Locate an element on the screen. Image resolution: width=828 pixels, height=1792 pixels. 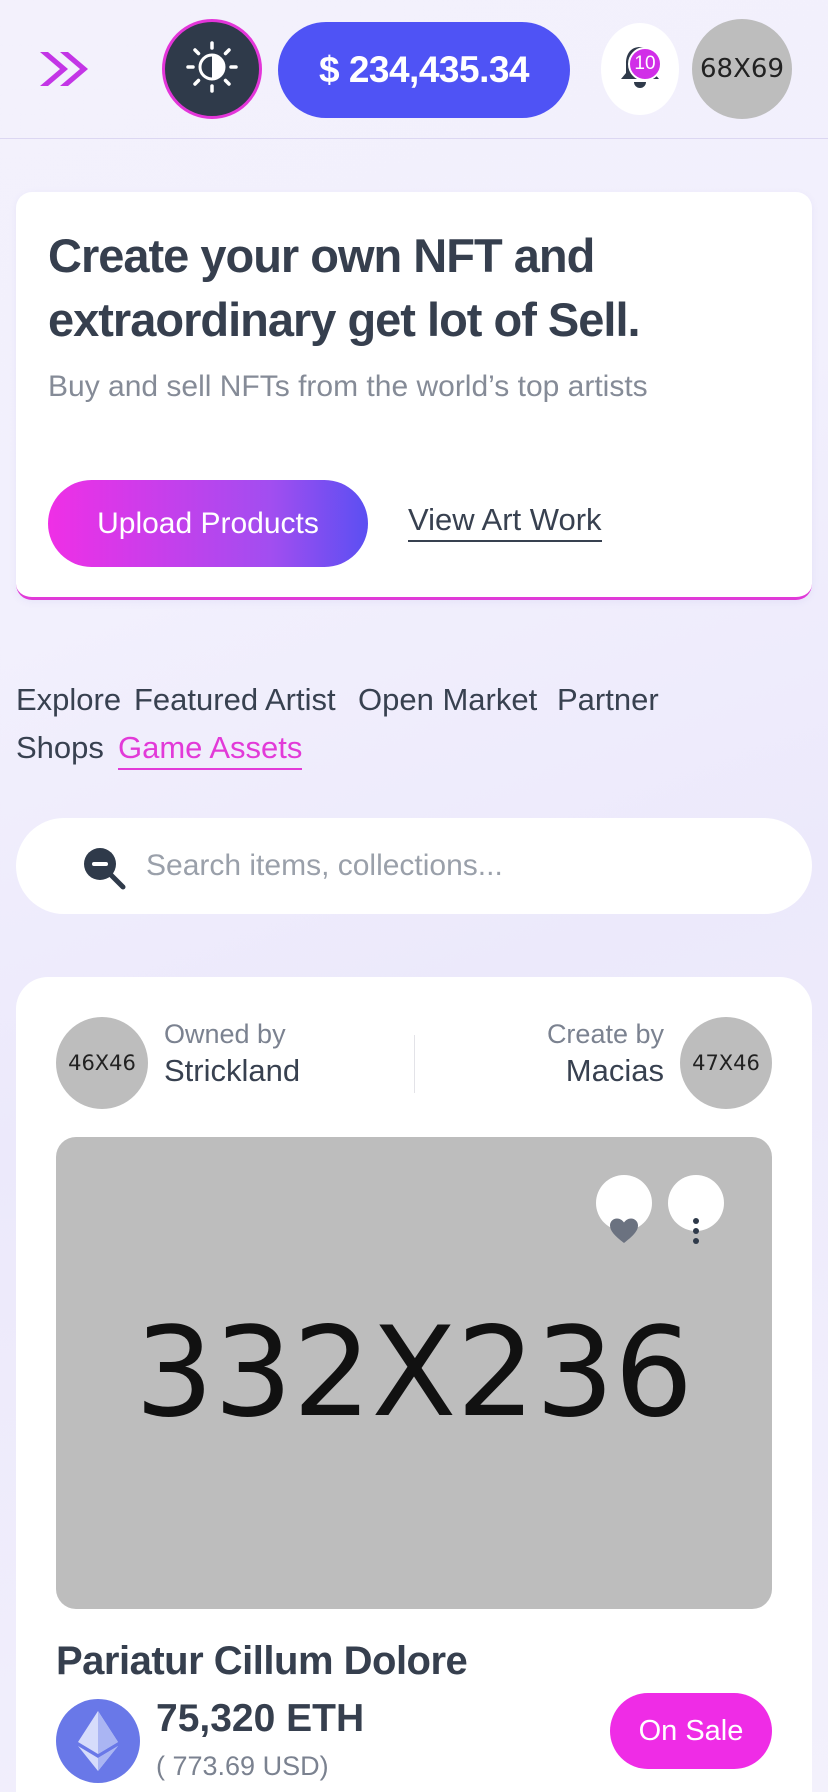
heart-icon is located at coordinates (624, 1203).